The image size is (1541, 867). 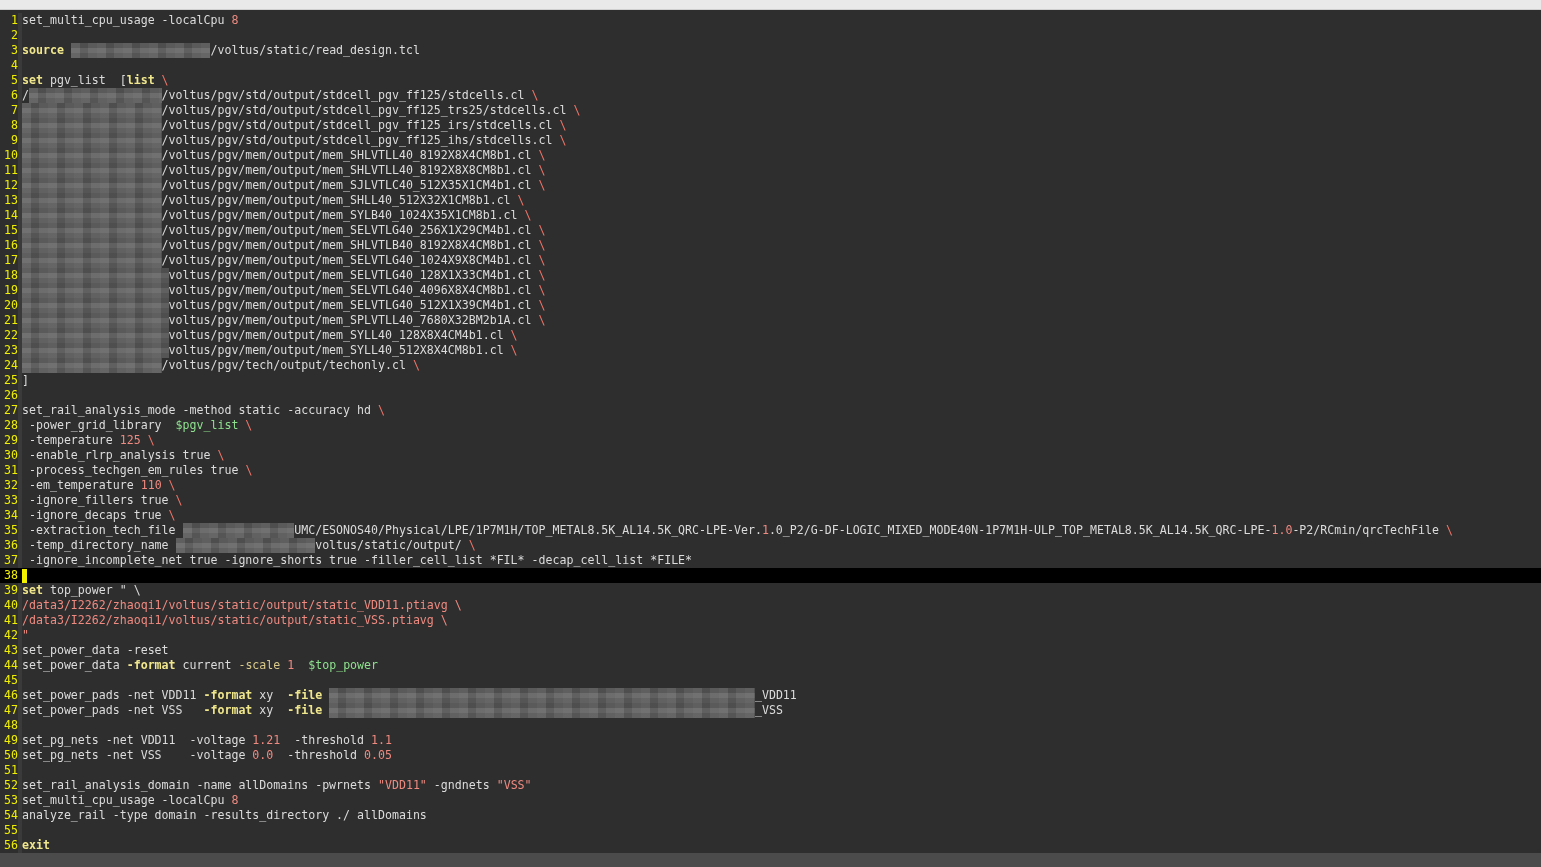 I want to click on code-text: UMC/ESONOS40/Physical/LPE/1P7M1H/TOP_METAL8.5K_AL14.5K_QRC-LPE-Ver.1.0_P2/G-DF-LOGIC_MIXED_MODE40N-1P7M1H-ULP_TOP_METAL8.5K_AL14.5K_QRC-LPE-1.0-P2/RCmin/qrcTechFile \, so click(x=873, y=530).